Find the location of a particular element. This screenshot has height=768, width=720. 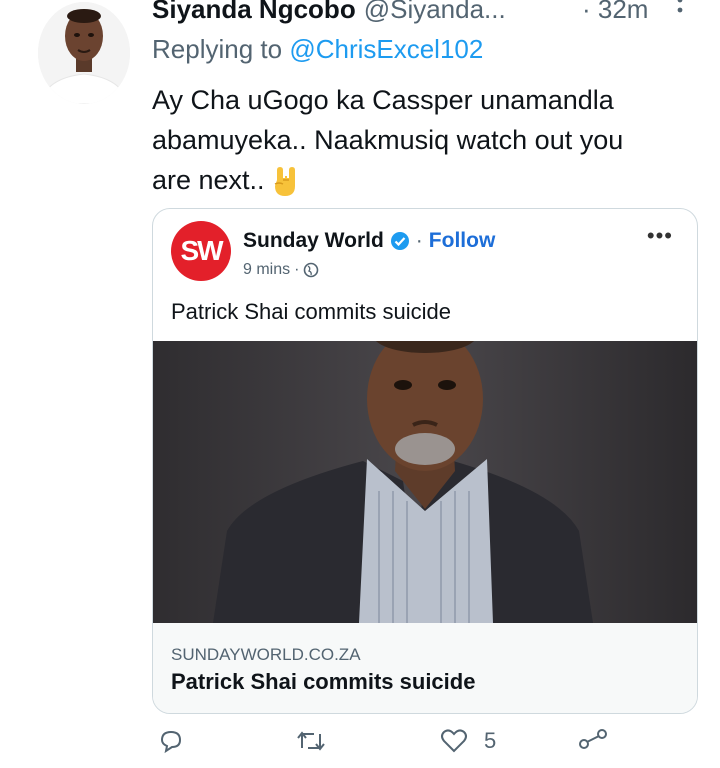

author-name: Siyanda Ngcobo is located at coordinates (254, 12).